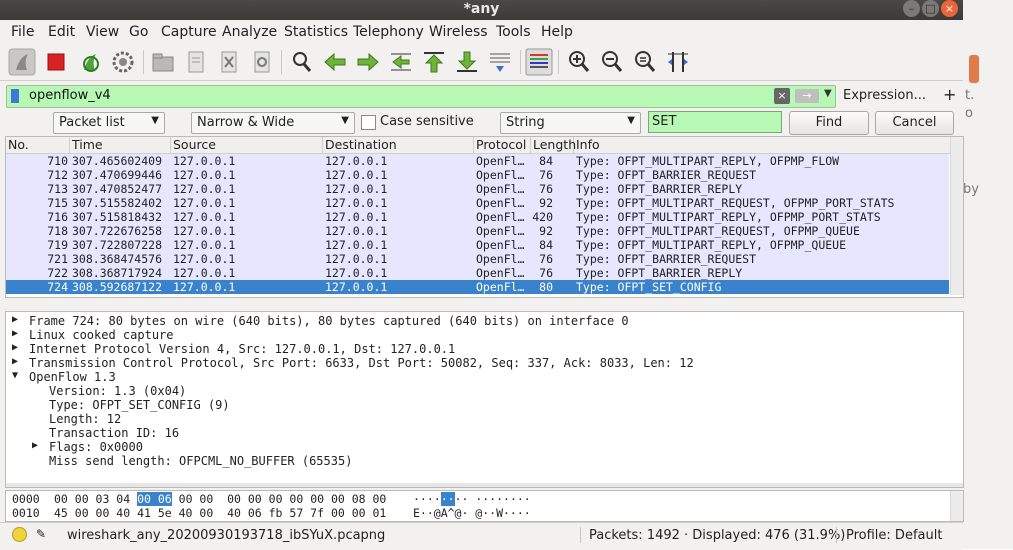 This screenshot has width=1013, height=550. Describe the element at coordinates (123, 62) in the screenshot. I see `capture-options-gear-icon` at that location.